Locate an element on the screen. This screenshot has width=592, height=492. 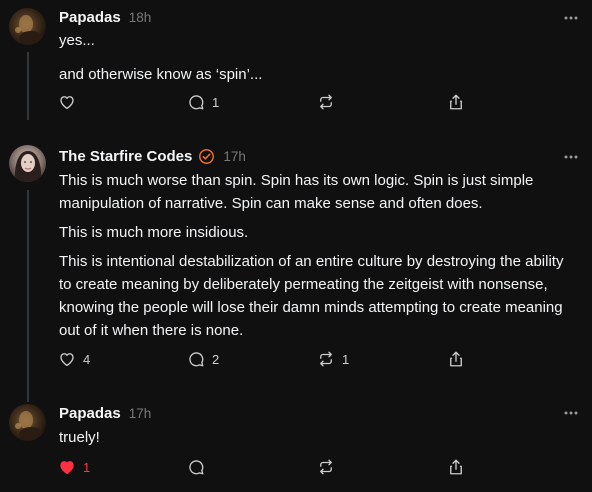
like-button: 4 is located at coordinates (74, 359).